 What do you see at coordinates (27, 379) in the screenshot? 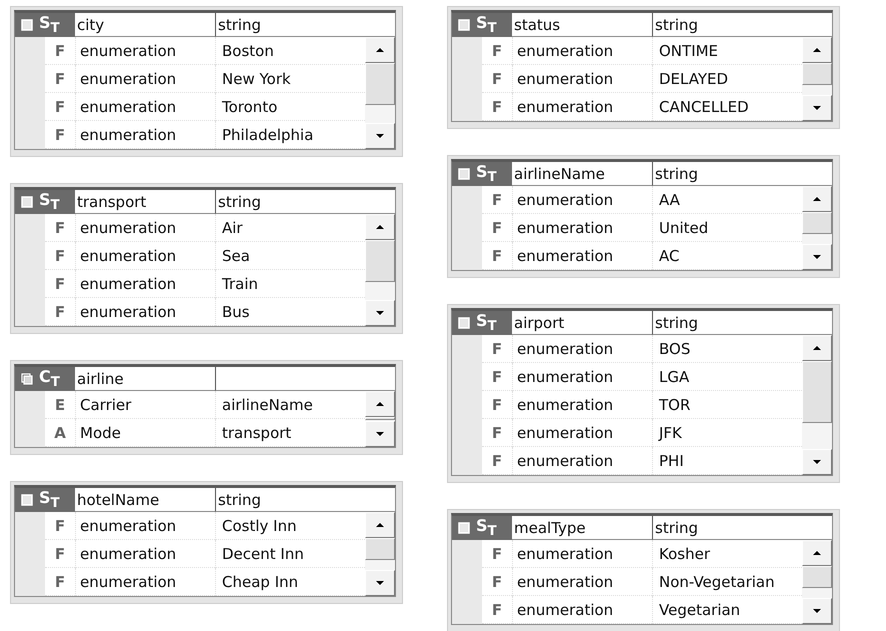
I see `stacked-squares-icon` at bounding box center [27, 379].